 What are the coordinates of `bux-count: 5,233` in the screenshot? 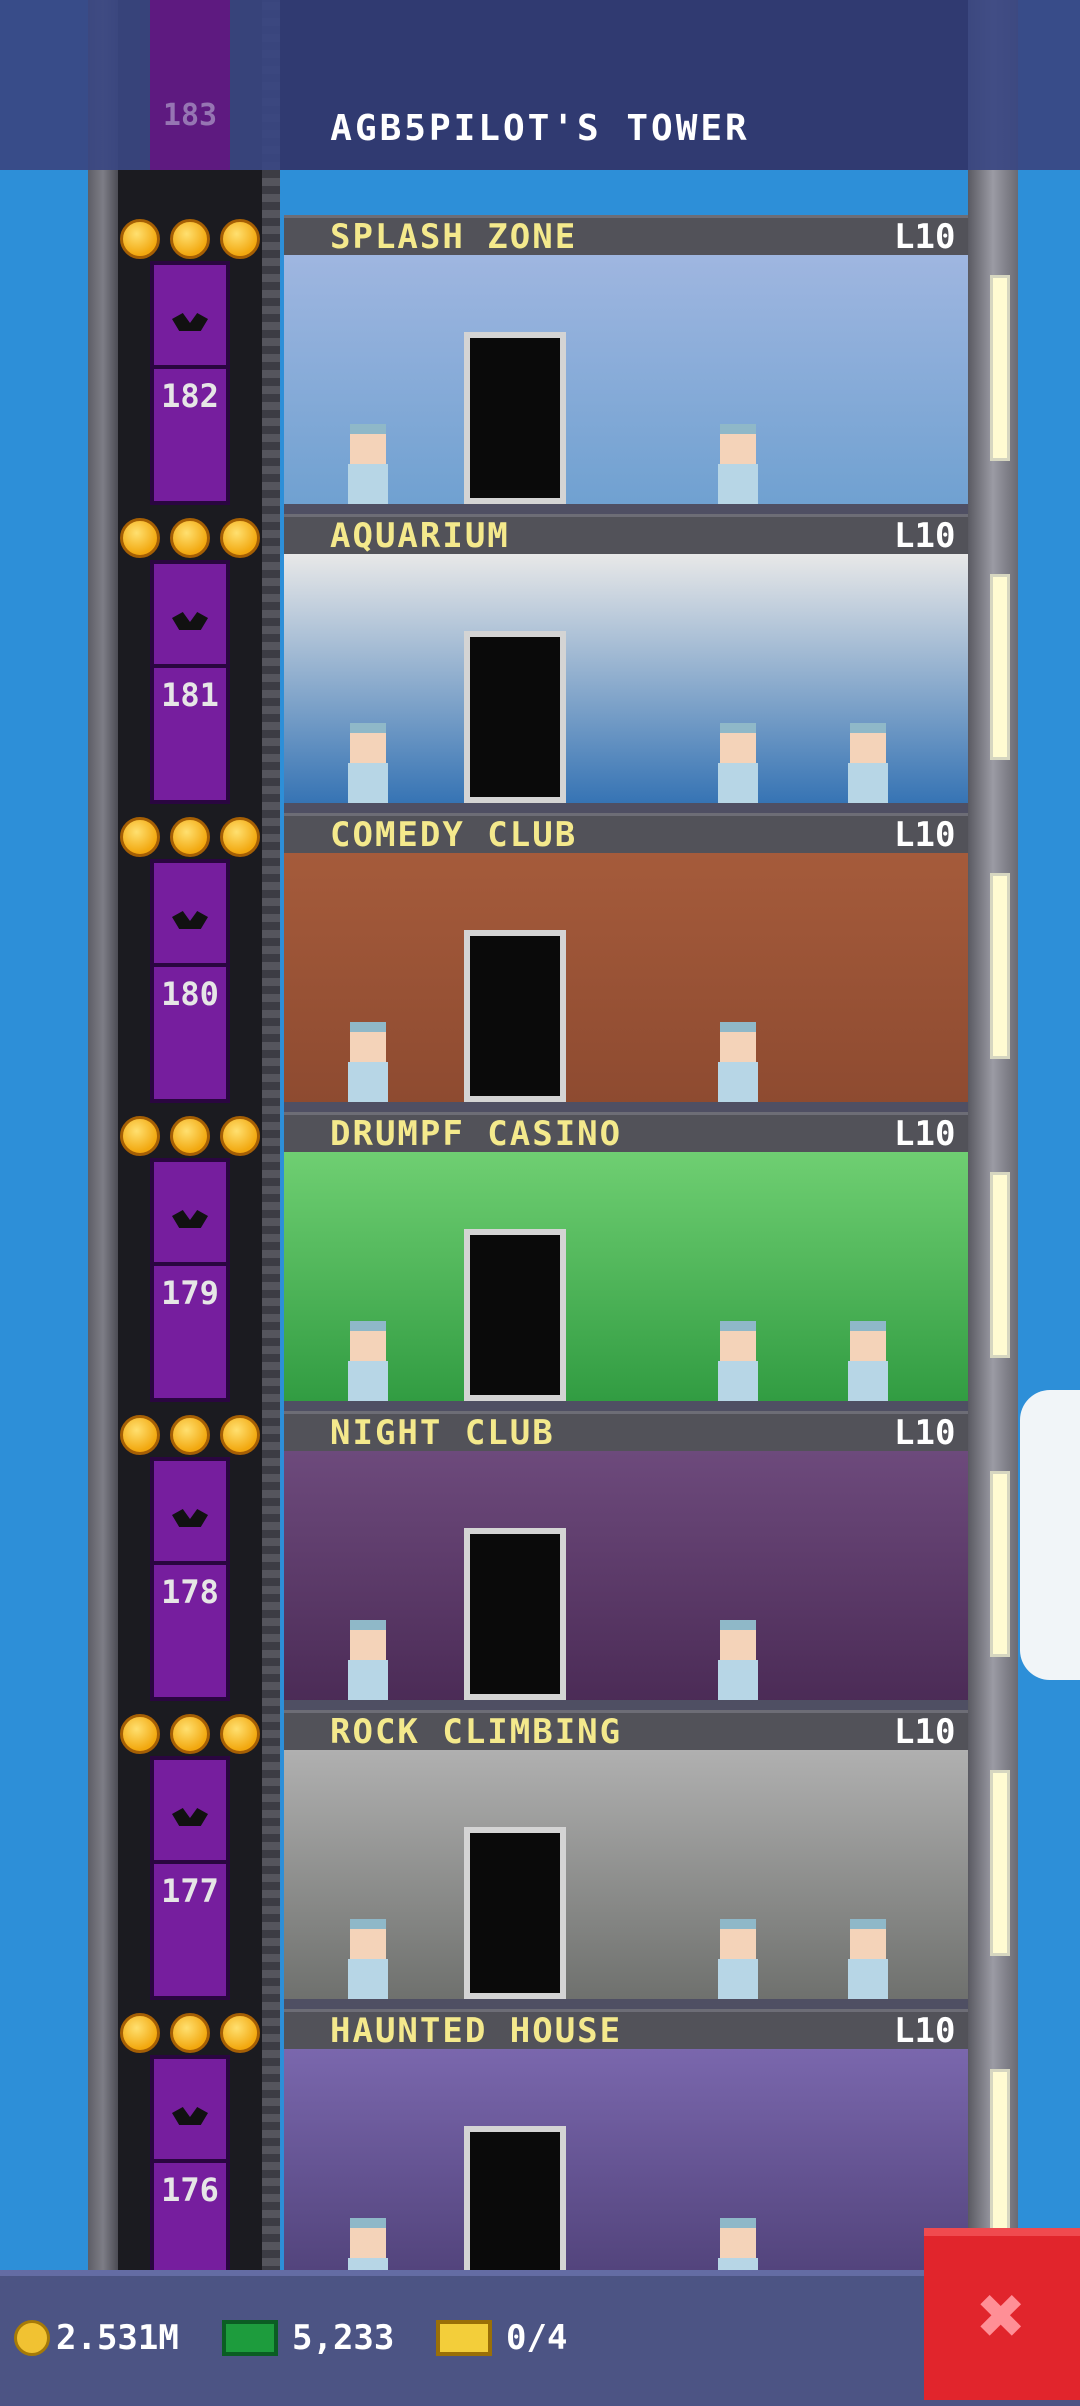 It's located at (343, 2338).